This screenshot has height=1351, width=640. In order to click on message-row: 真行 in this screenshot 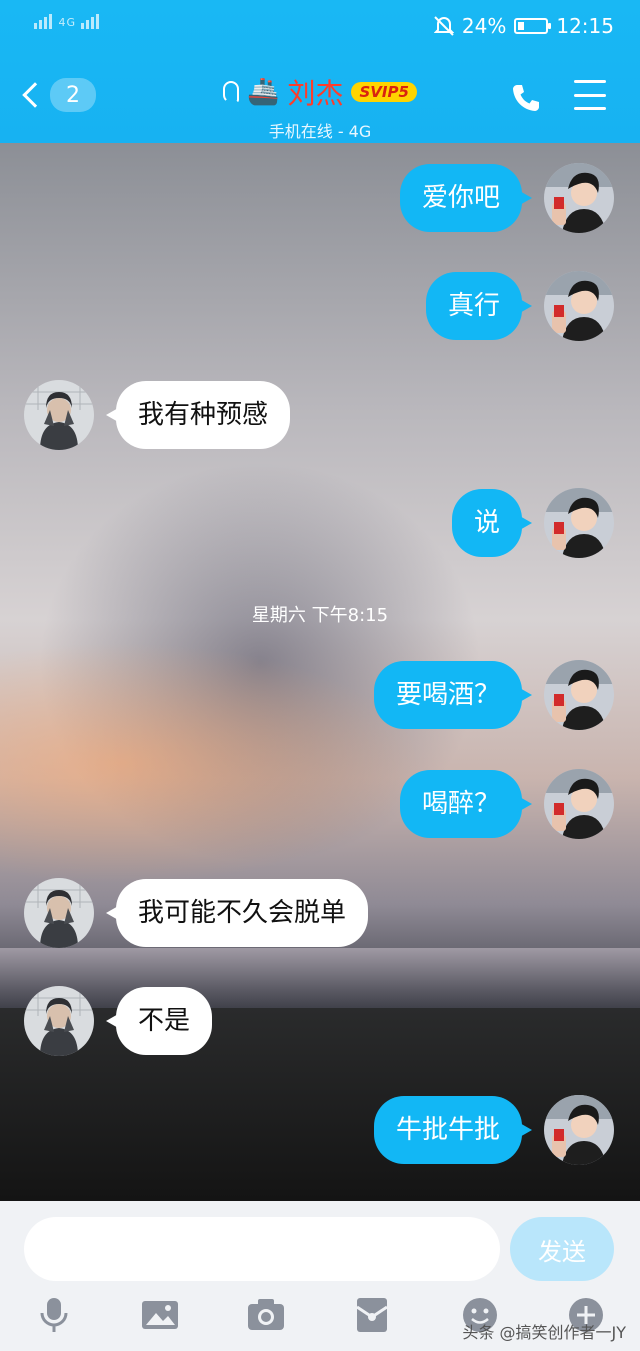, I will do `click(519, 306)`.